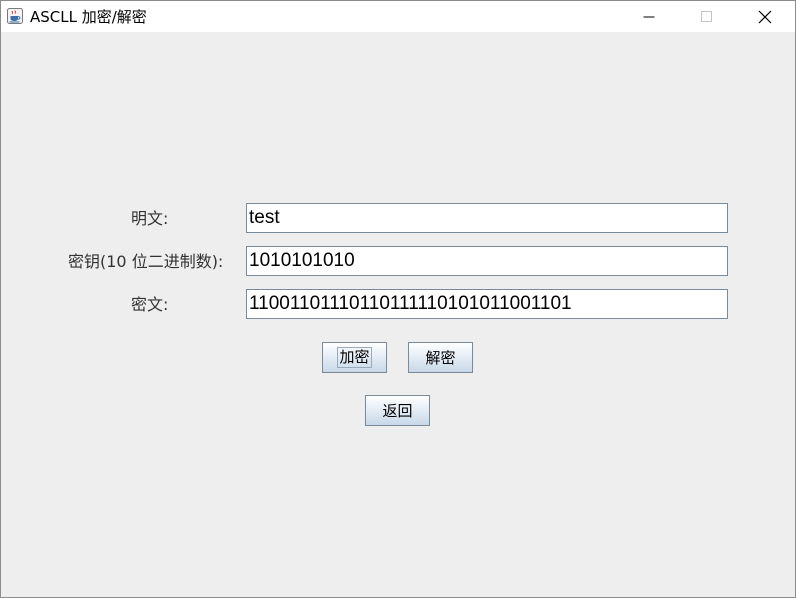  I want to click on plaintext-label: 明文:, so click(150, 218).